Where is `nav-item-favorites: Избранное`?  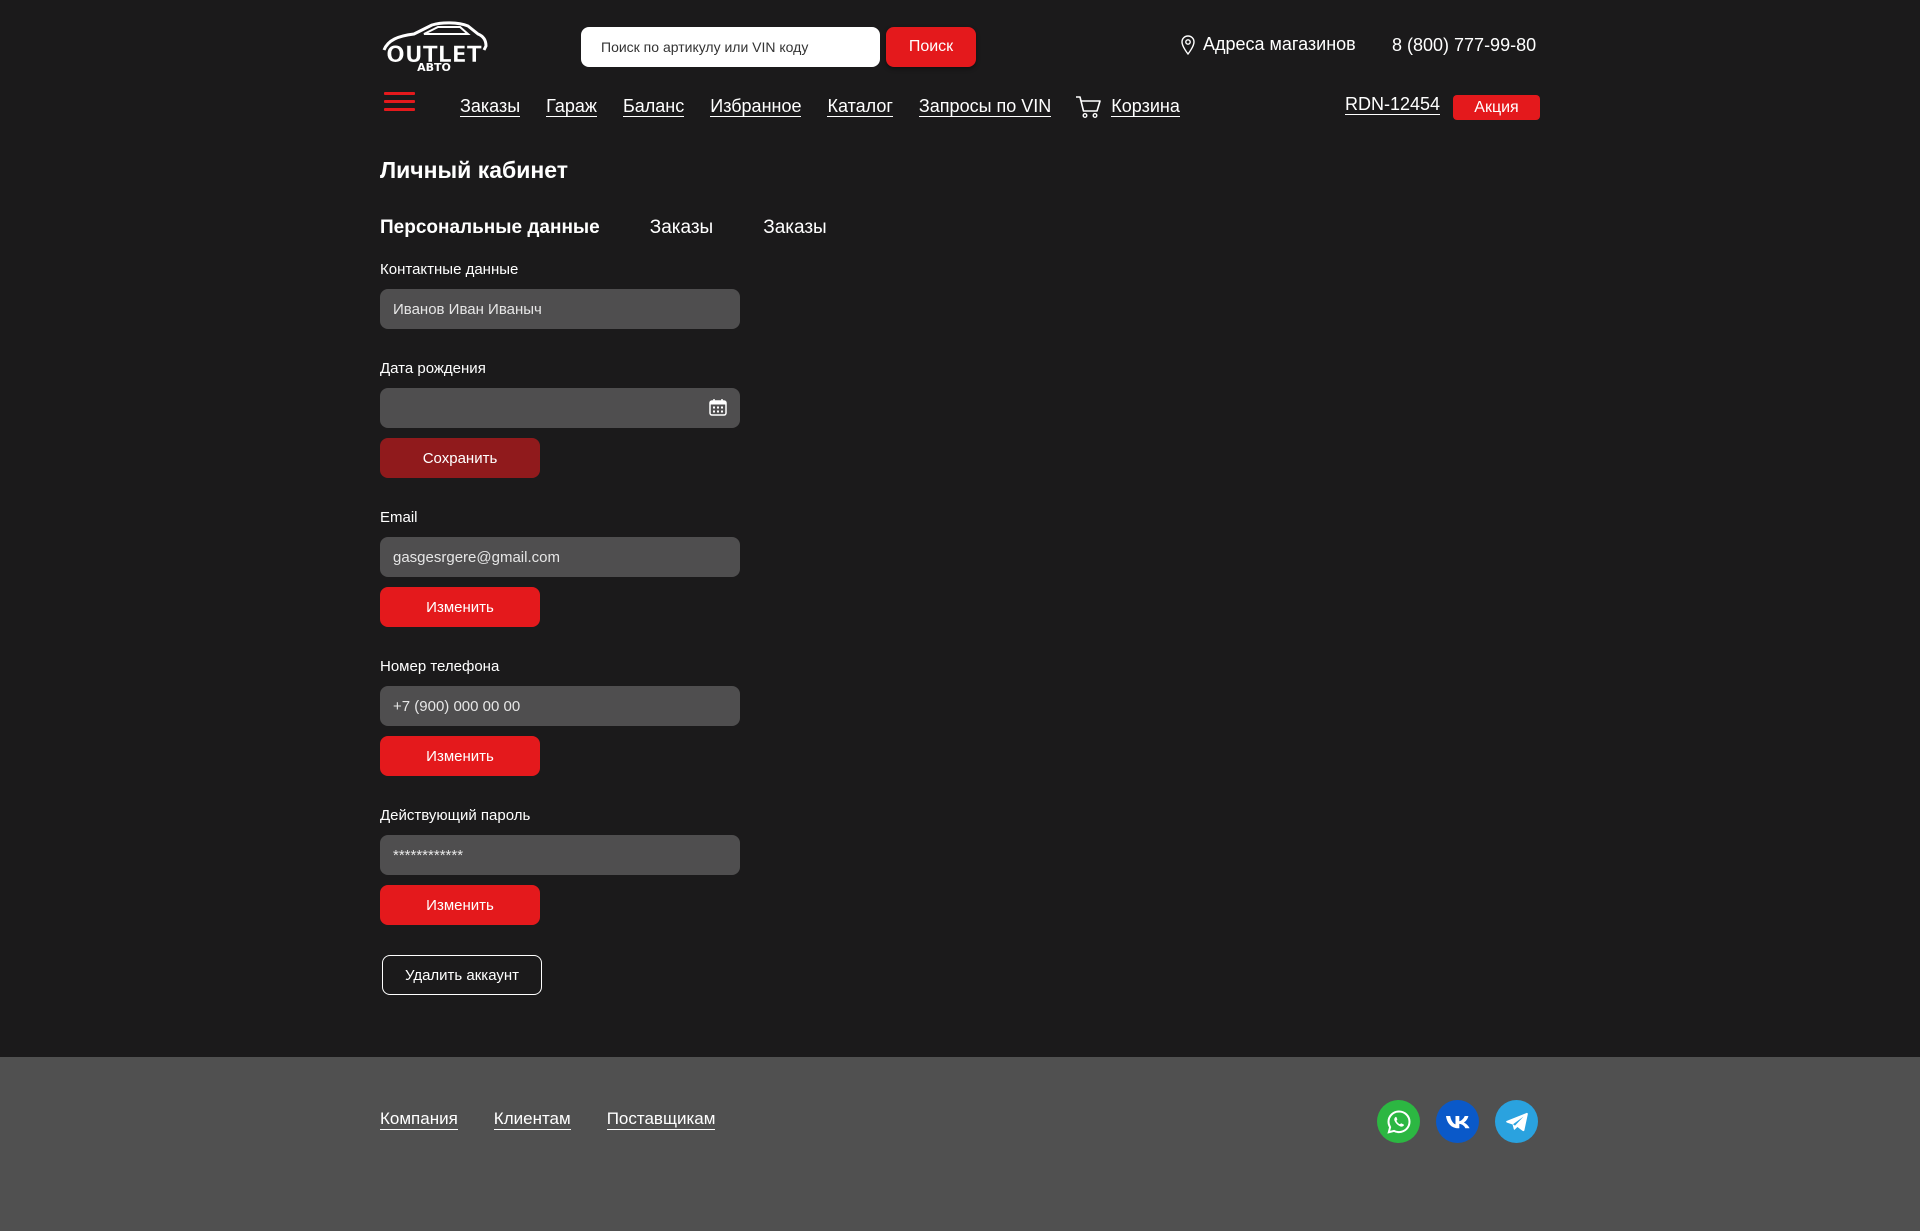
nav-item-favorites: Избранное is located at coordinates (756, 107).